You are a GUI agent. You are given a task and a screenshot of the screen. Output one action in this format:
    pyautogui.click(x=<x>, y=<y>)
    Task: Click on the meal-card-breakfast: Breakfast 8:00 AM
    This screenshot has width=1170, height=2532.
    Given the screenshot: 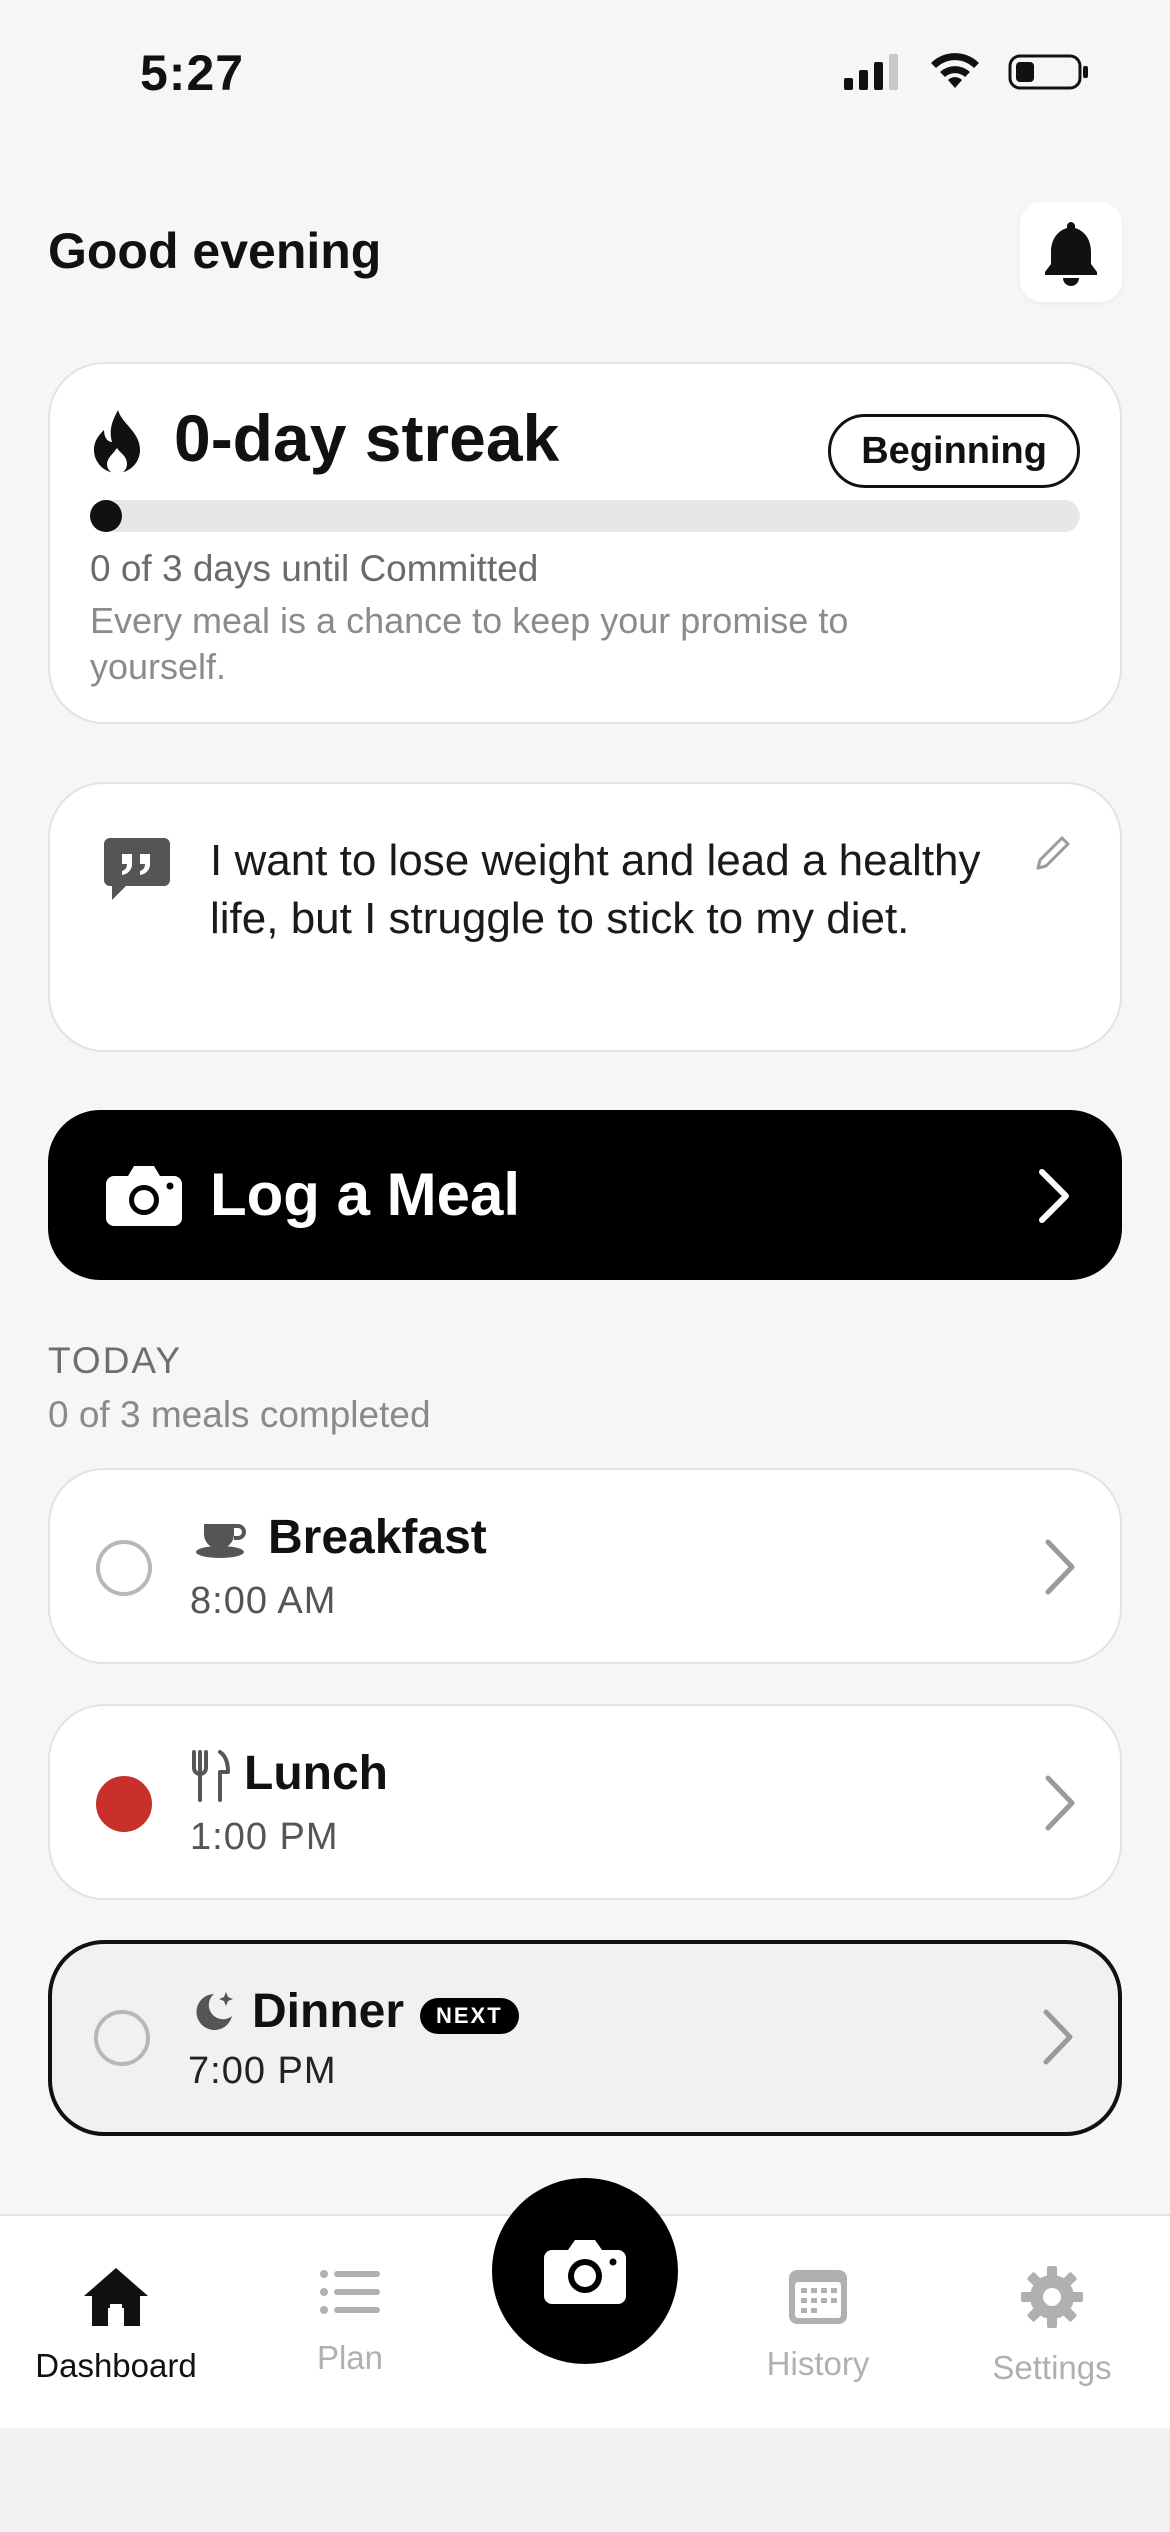 What is the action you would take?
    pyautogui.click(x=585, y=1566)
    